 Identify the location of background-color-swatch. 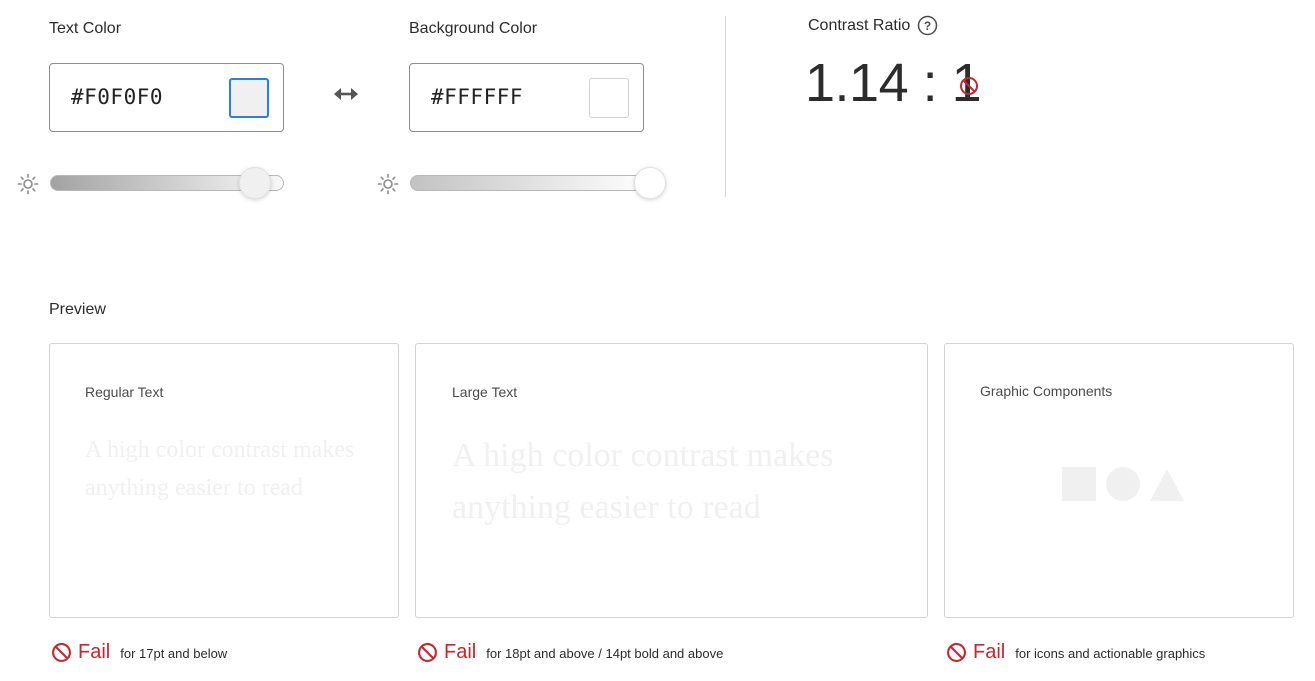
(609, 98).